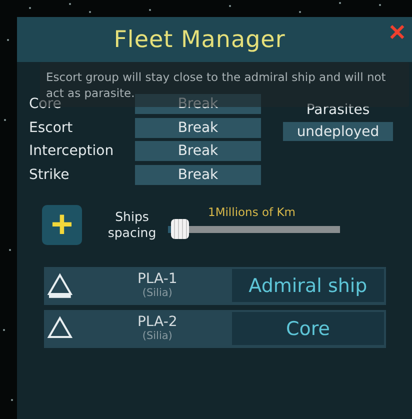 Image resolution: width=412 pixels, height=419 pixels. What do you see at coordinates (215, 329) in the screenshot?
I see `ship-row: PLA-2 (Silia) Core` at bounding box center [215, 329].